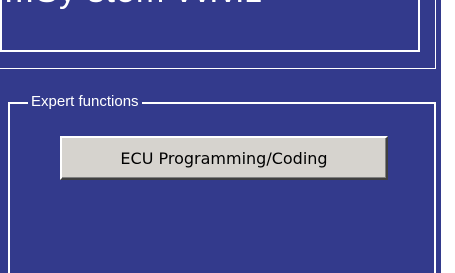  I want to click on expert-functions-label: Expert functions, so click(85, 102).